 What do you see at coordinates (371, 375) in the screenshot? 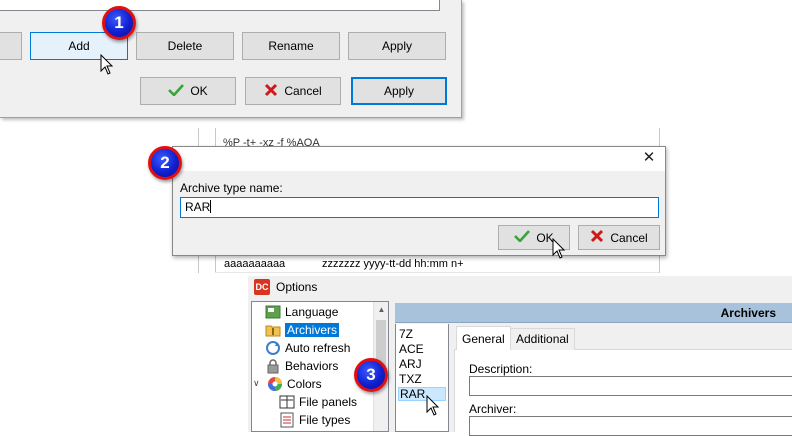
I see `step-3-badge: 3` at bounding box center [371, 375].